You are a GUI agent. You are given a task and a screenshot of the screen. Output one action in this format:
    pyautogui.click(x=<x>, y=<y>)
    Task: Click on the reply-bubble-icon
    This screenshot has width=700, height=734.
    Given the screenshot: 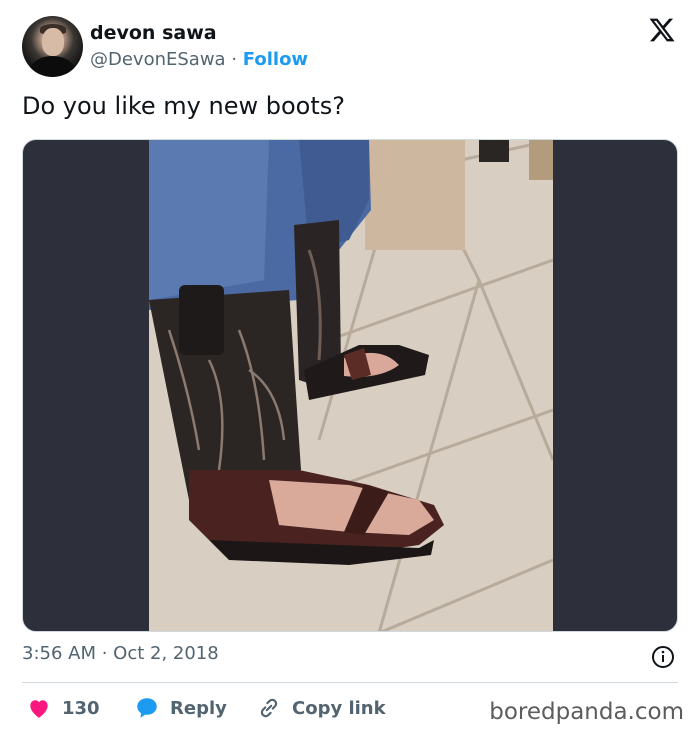 What is the action you would take?
    pyautogui.click(x=147, y=708)
    